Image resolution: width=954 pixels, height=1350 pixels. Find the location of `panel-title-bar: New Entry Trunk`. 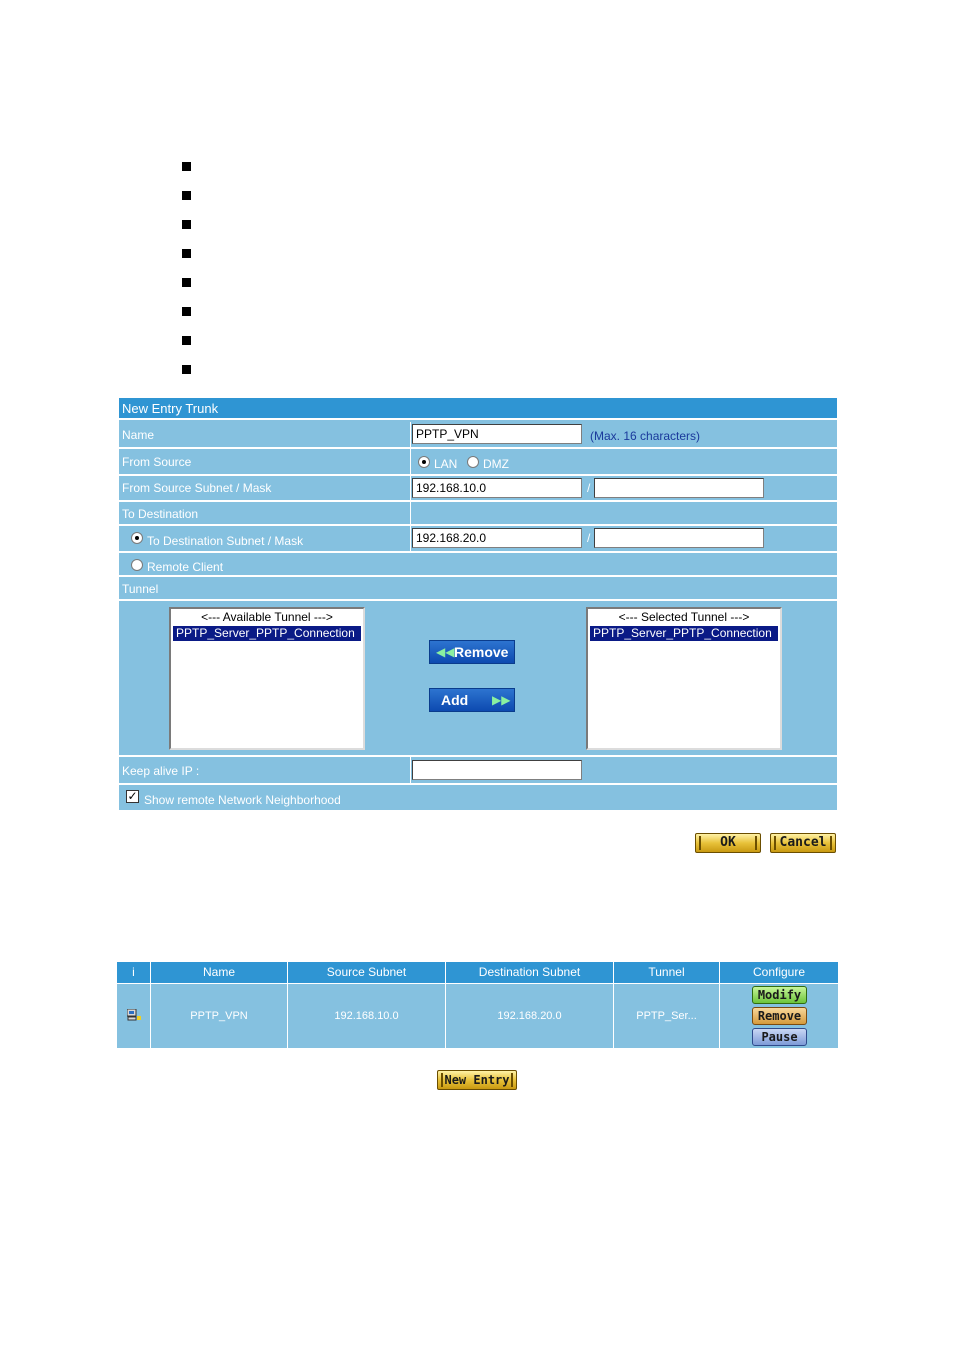

panel-title-bar: New Entry Trunk is located at coordinates (478, 409).